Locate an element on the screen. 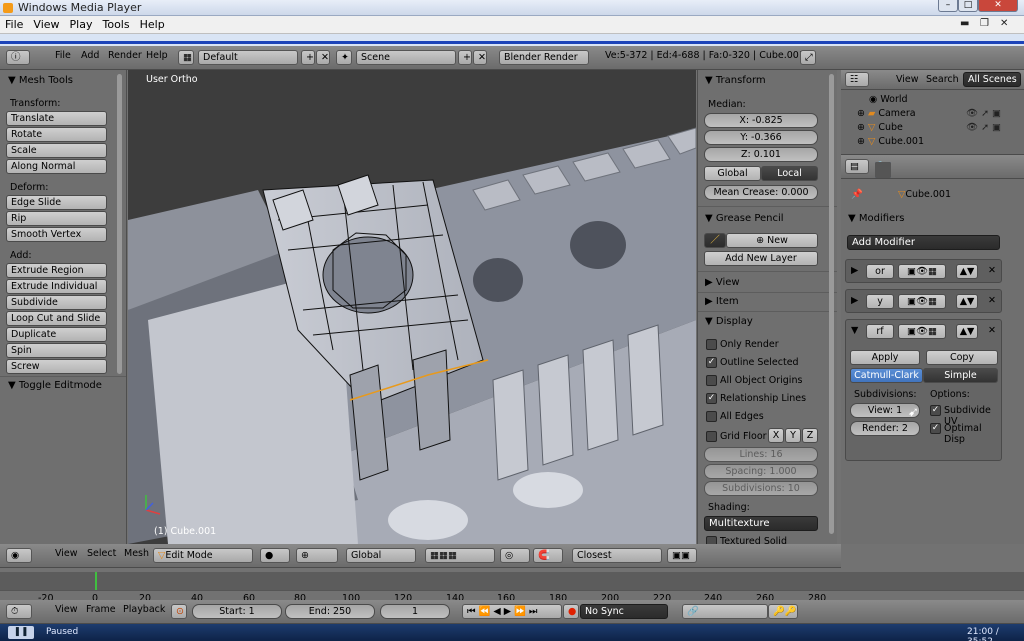 This screenshot has height=641, width=1024. modifier-3-move: ▲▼ is located at coordinates (967, 331).